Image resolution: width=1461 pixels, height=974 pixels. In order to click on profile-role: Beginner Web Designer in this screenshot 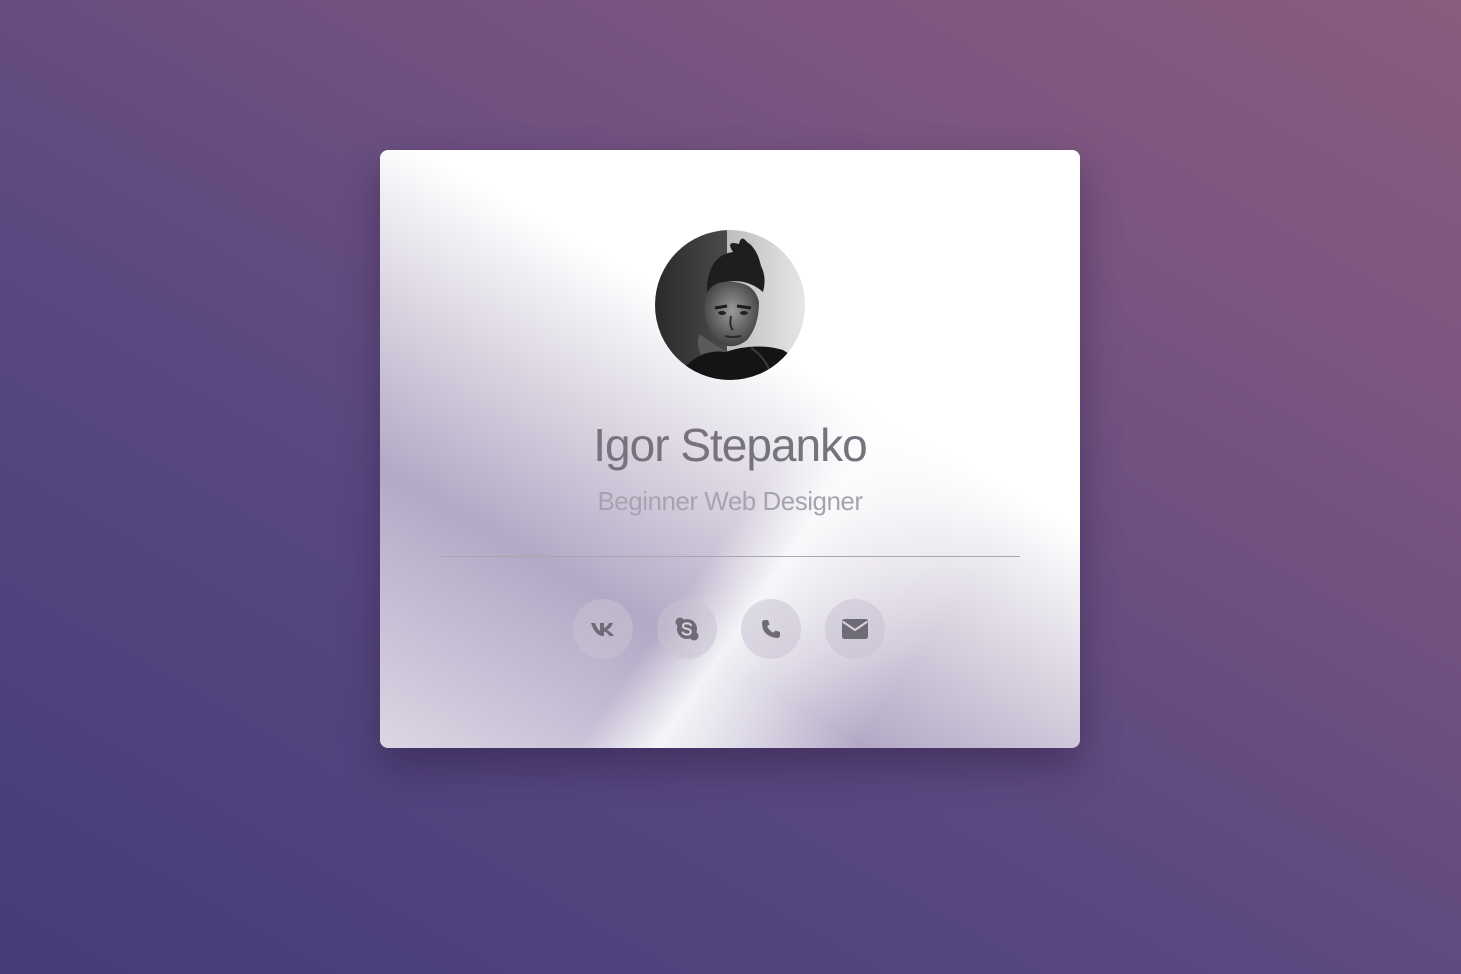, I will do `click(730, 501)`.